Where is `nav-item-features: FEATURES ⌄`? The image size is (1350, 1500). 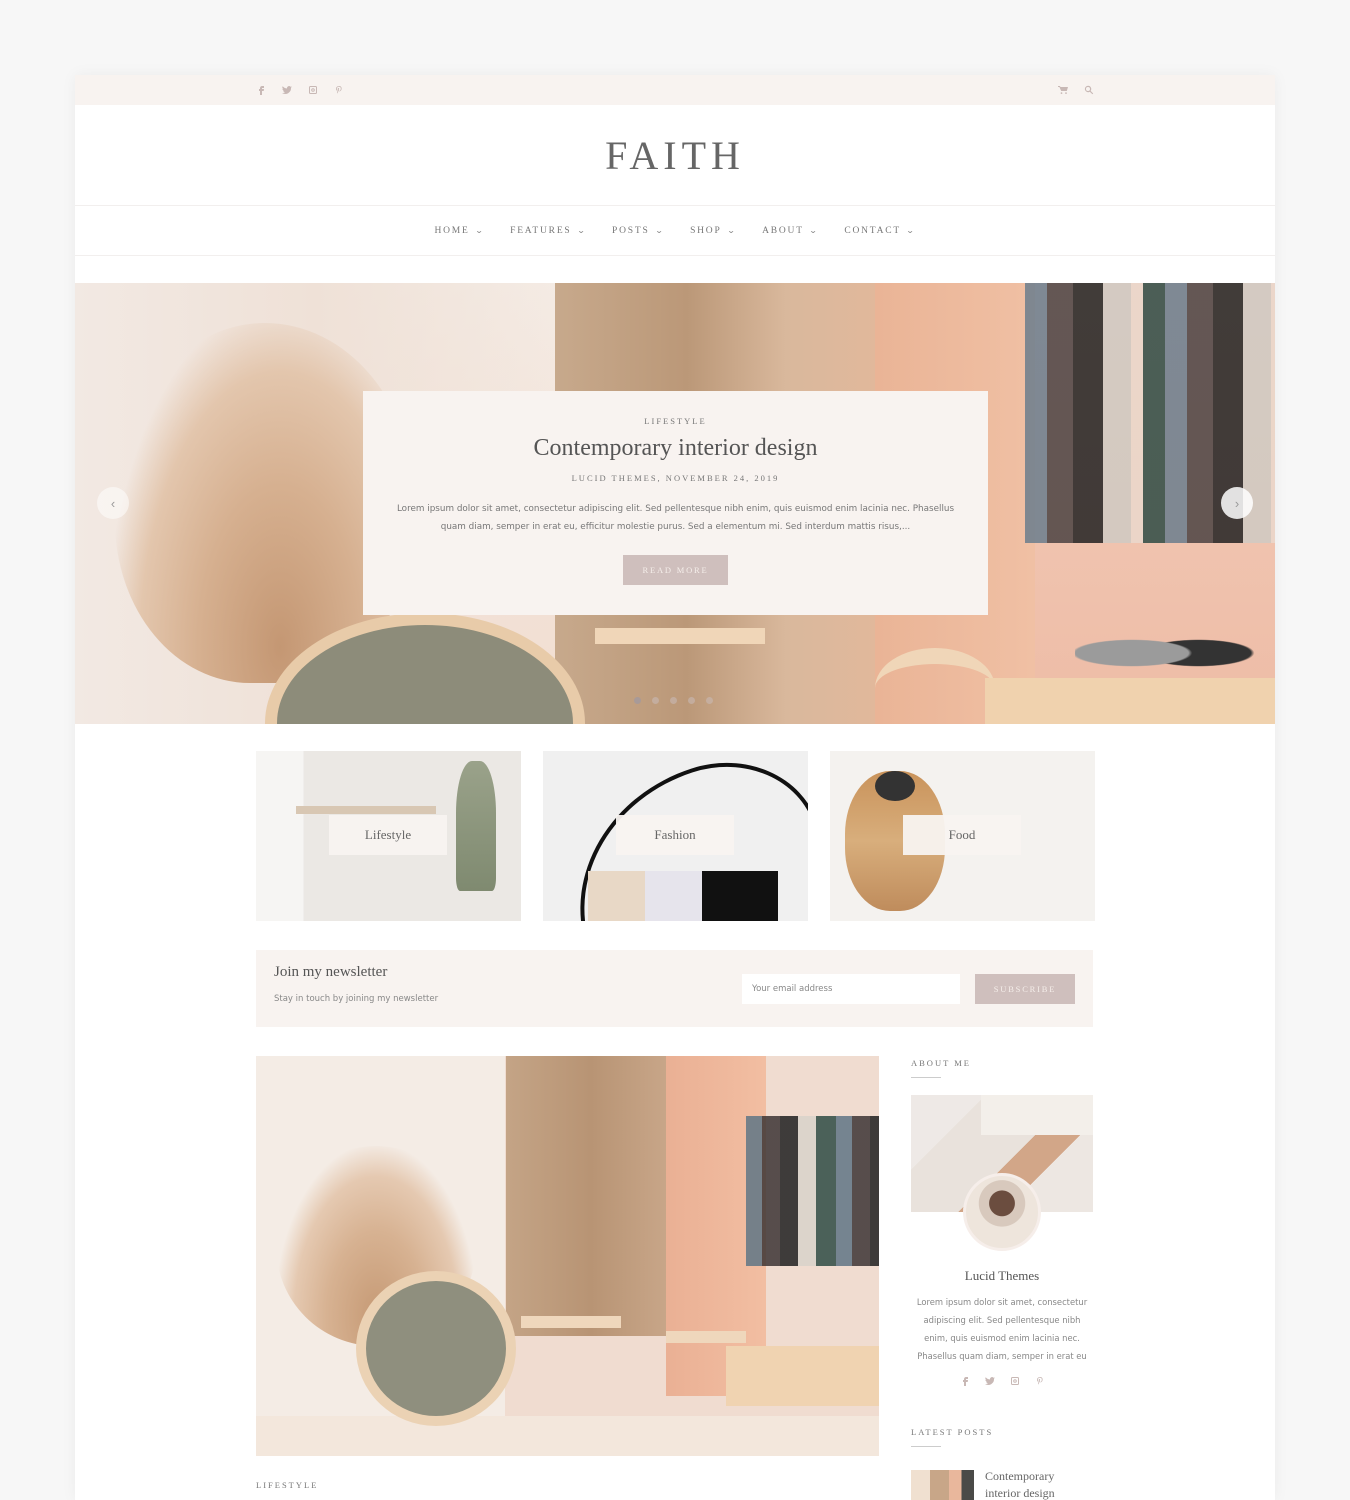
nav-item-features: FEATURES ⌄ is located at coordinates (548, 231).